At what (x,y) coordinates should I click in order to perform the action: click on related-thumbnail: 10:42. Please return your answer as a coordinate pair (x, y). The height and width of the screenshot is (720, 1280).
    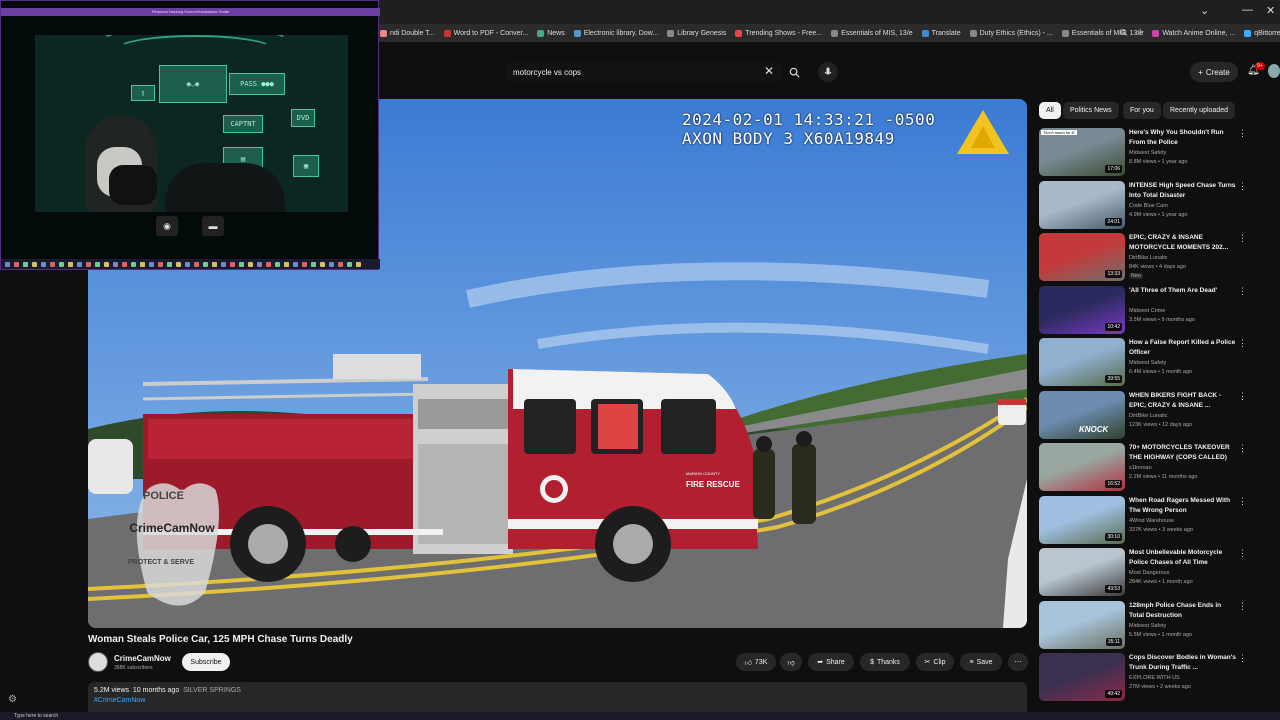
    Looking at the image, I should click on (1082, 309).